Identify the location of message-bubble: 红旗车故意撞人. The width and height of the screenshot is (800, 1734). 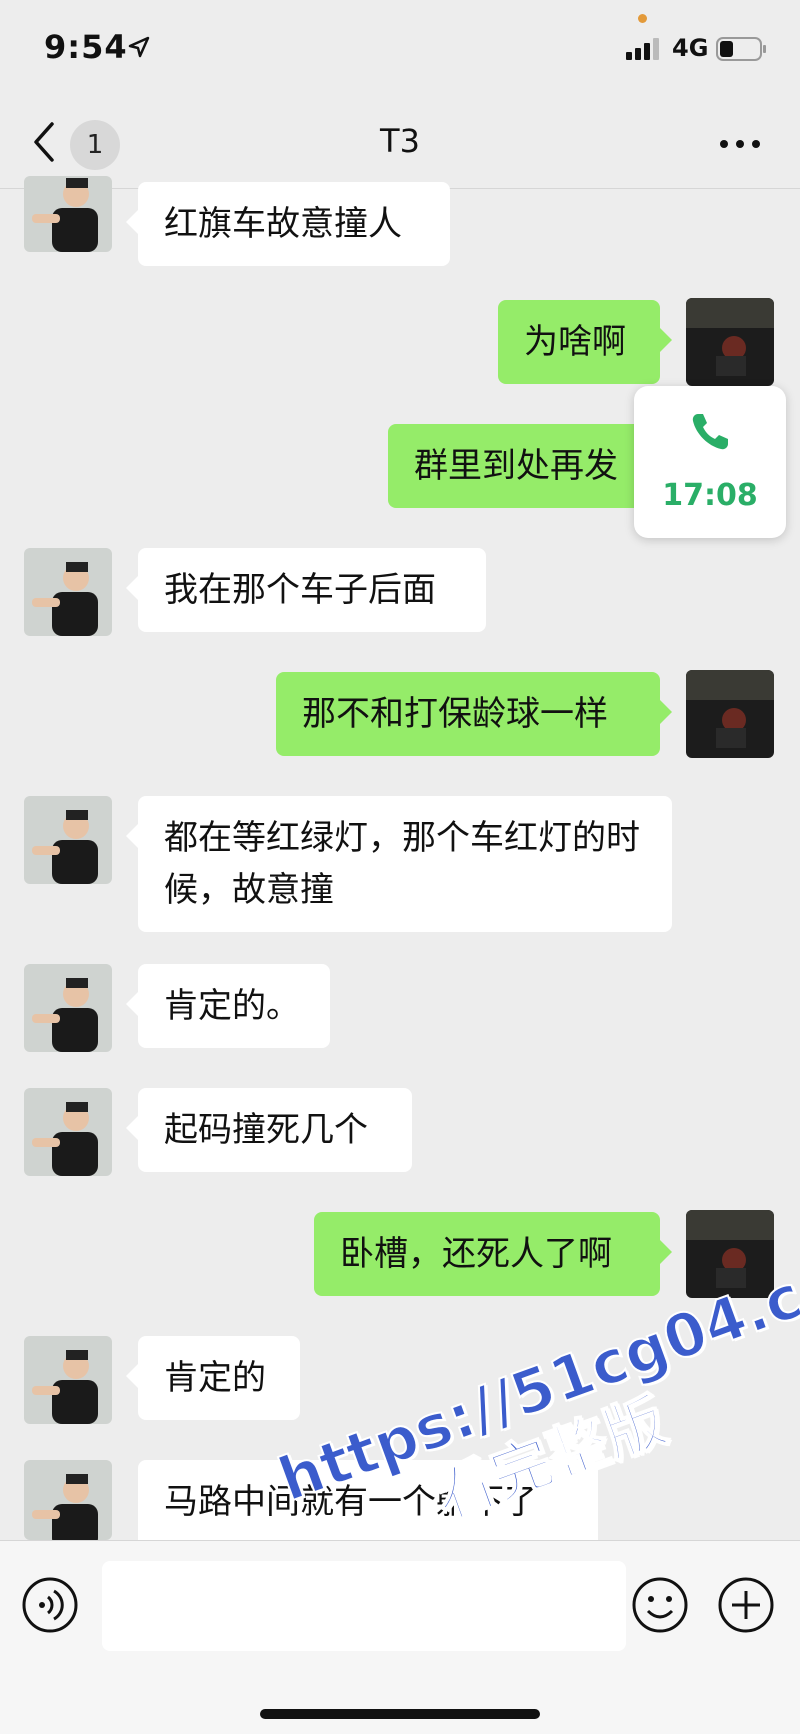
(288, 224).